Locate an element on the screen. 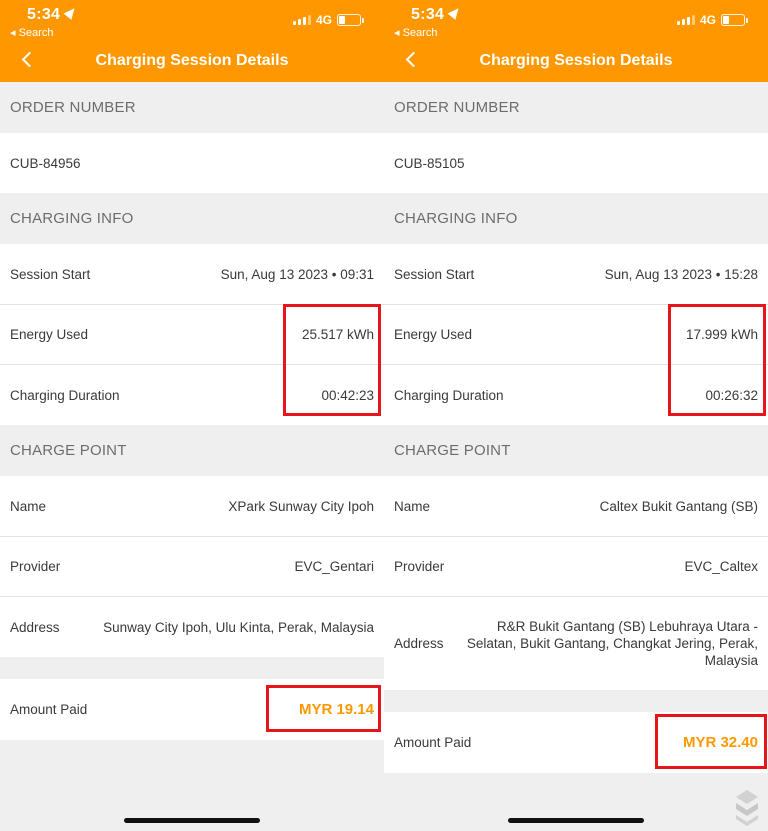 The height and width of the screenshot is (831, 768). order-number-row: CUB-84956 is located at coordinates (192, 163).